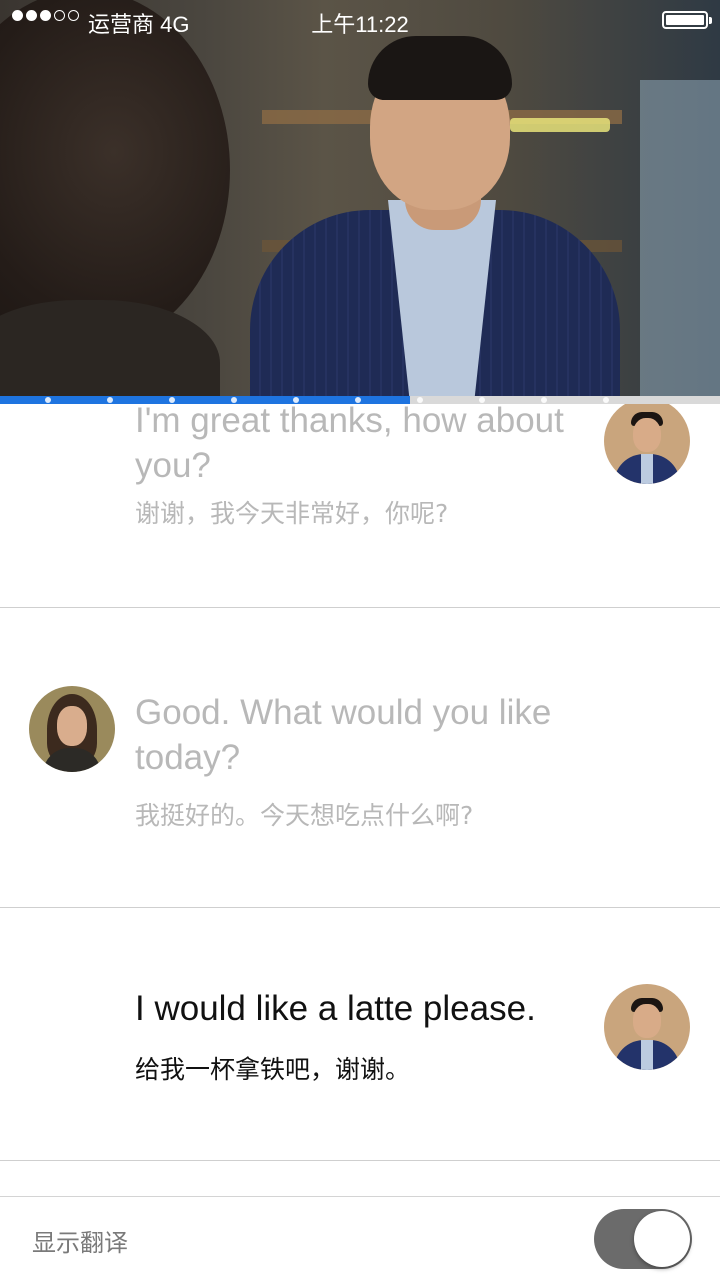 The width and height of the screenshot is (720, 1280). Describe the element at coordinates (360, 1238) in the screenshot. I see `bottom-bar: 显示翻译` at that location.